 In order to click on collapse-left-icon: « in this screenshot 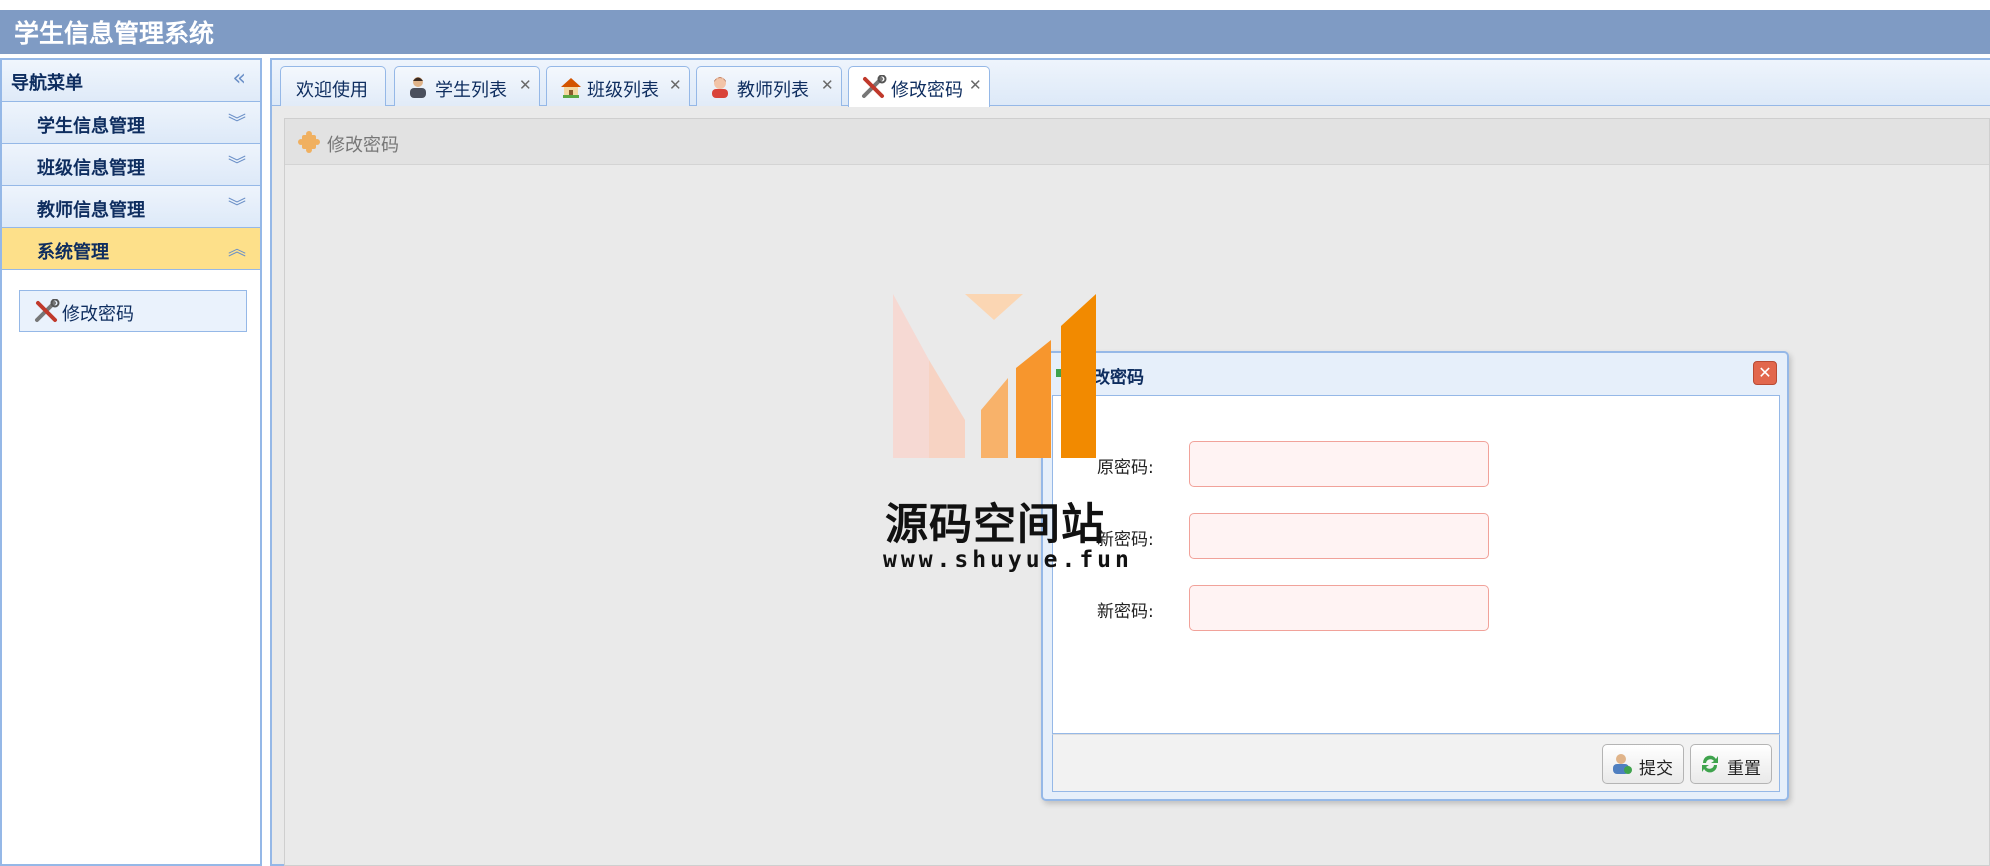, I will do `click(239, 78)`.